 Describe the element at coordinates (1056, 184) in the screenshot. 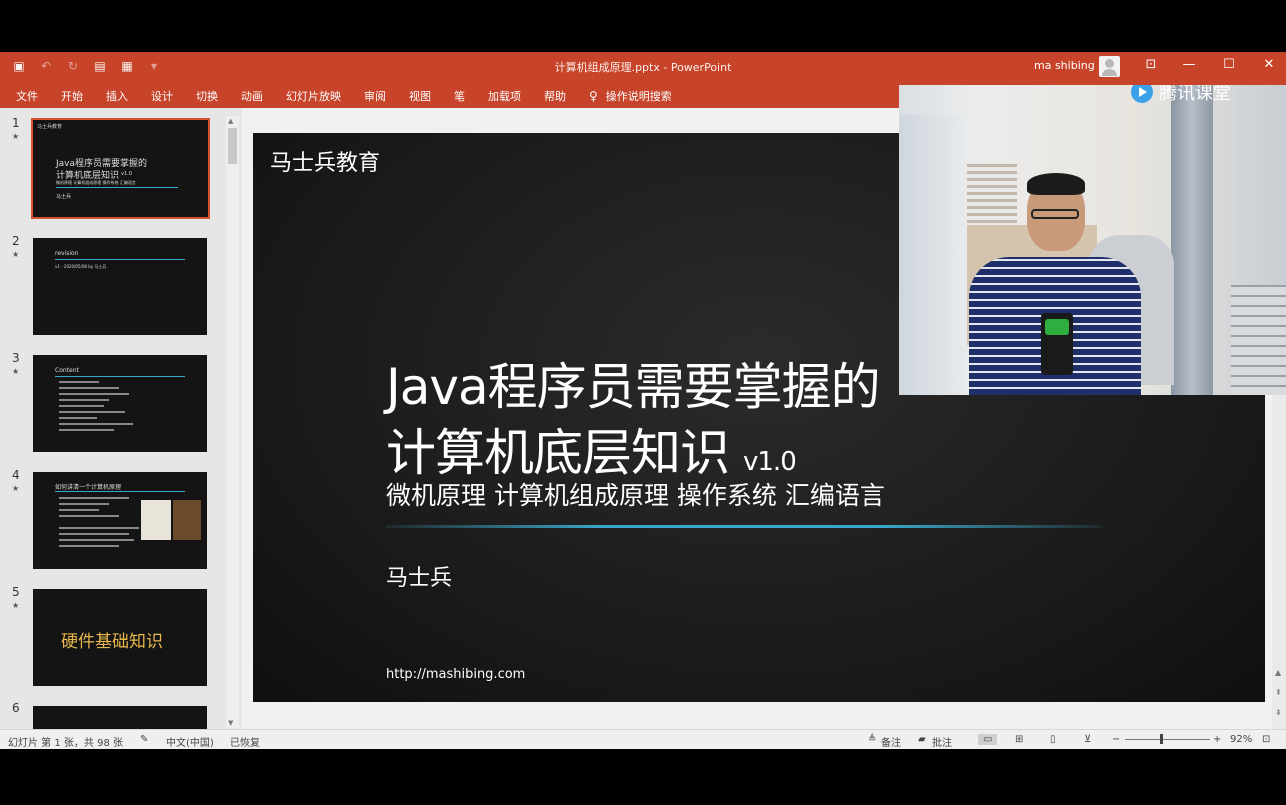

I see `webcam-person` at that location.